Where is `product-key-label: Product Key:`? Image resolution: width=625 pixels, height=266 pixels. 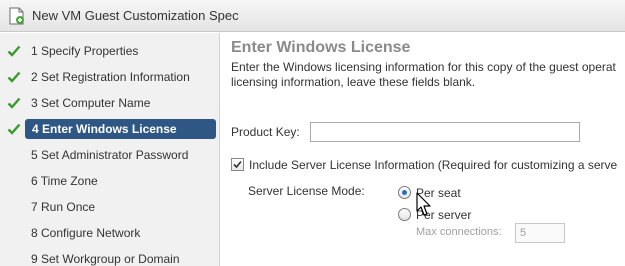
product-key-label: Product Key: is located at coordinates (265, 132).